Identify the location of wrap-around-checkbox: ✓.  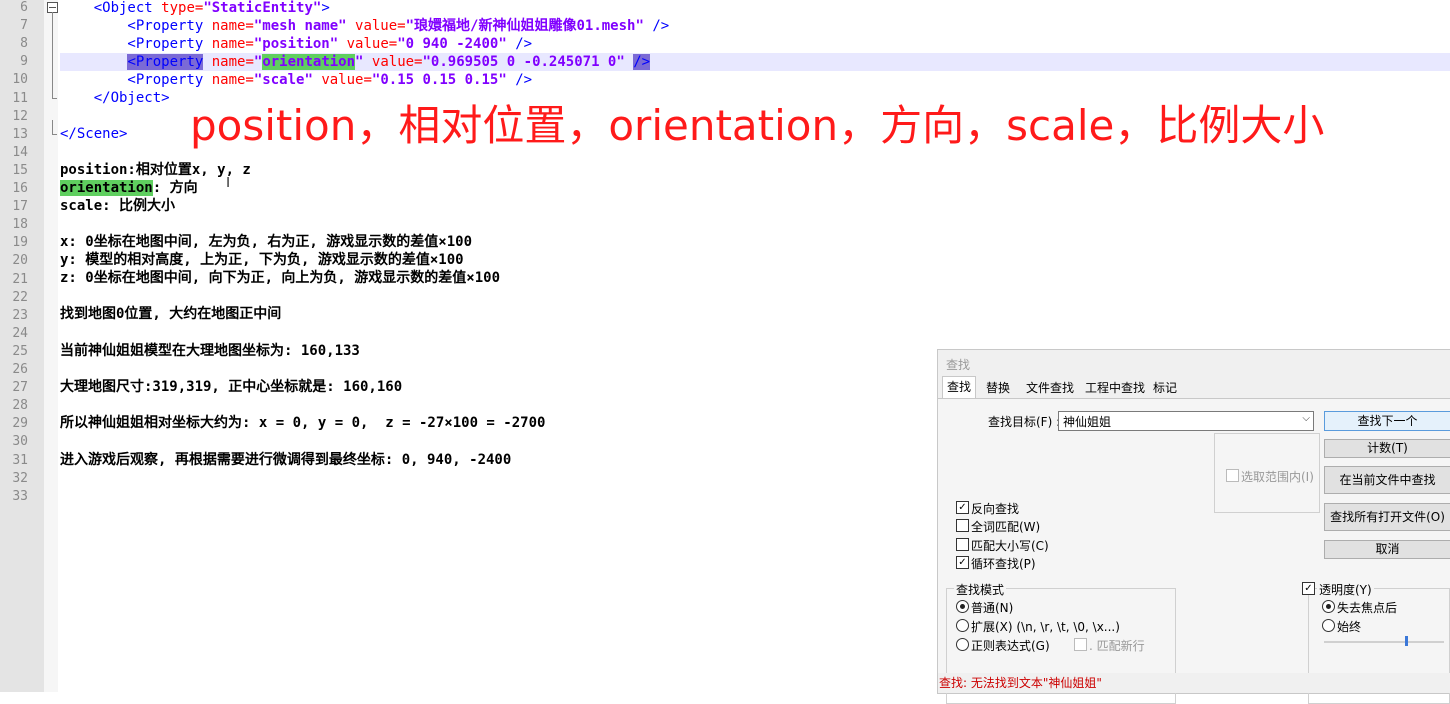
(962, 562).